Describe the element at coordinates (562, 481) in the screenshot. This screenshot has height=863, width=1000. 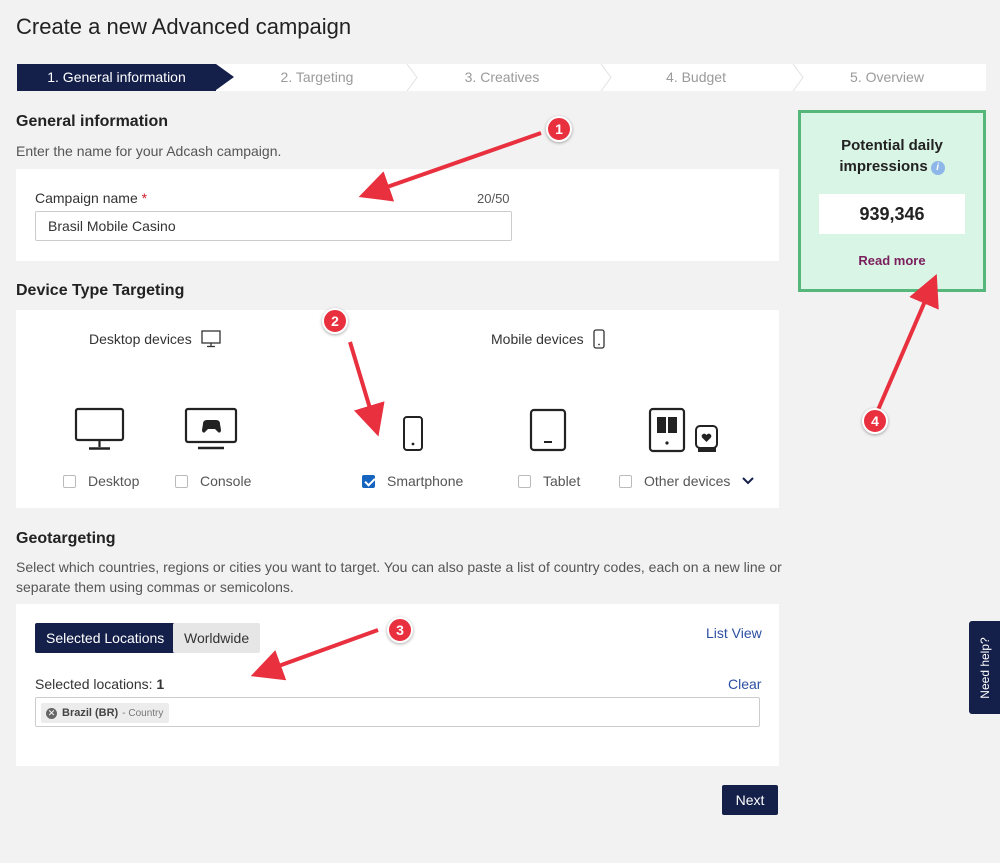
I see `tablet-checkbox-label: Tablet` at that location.